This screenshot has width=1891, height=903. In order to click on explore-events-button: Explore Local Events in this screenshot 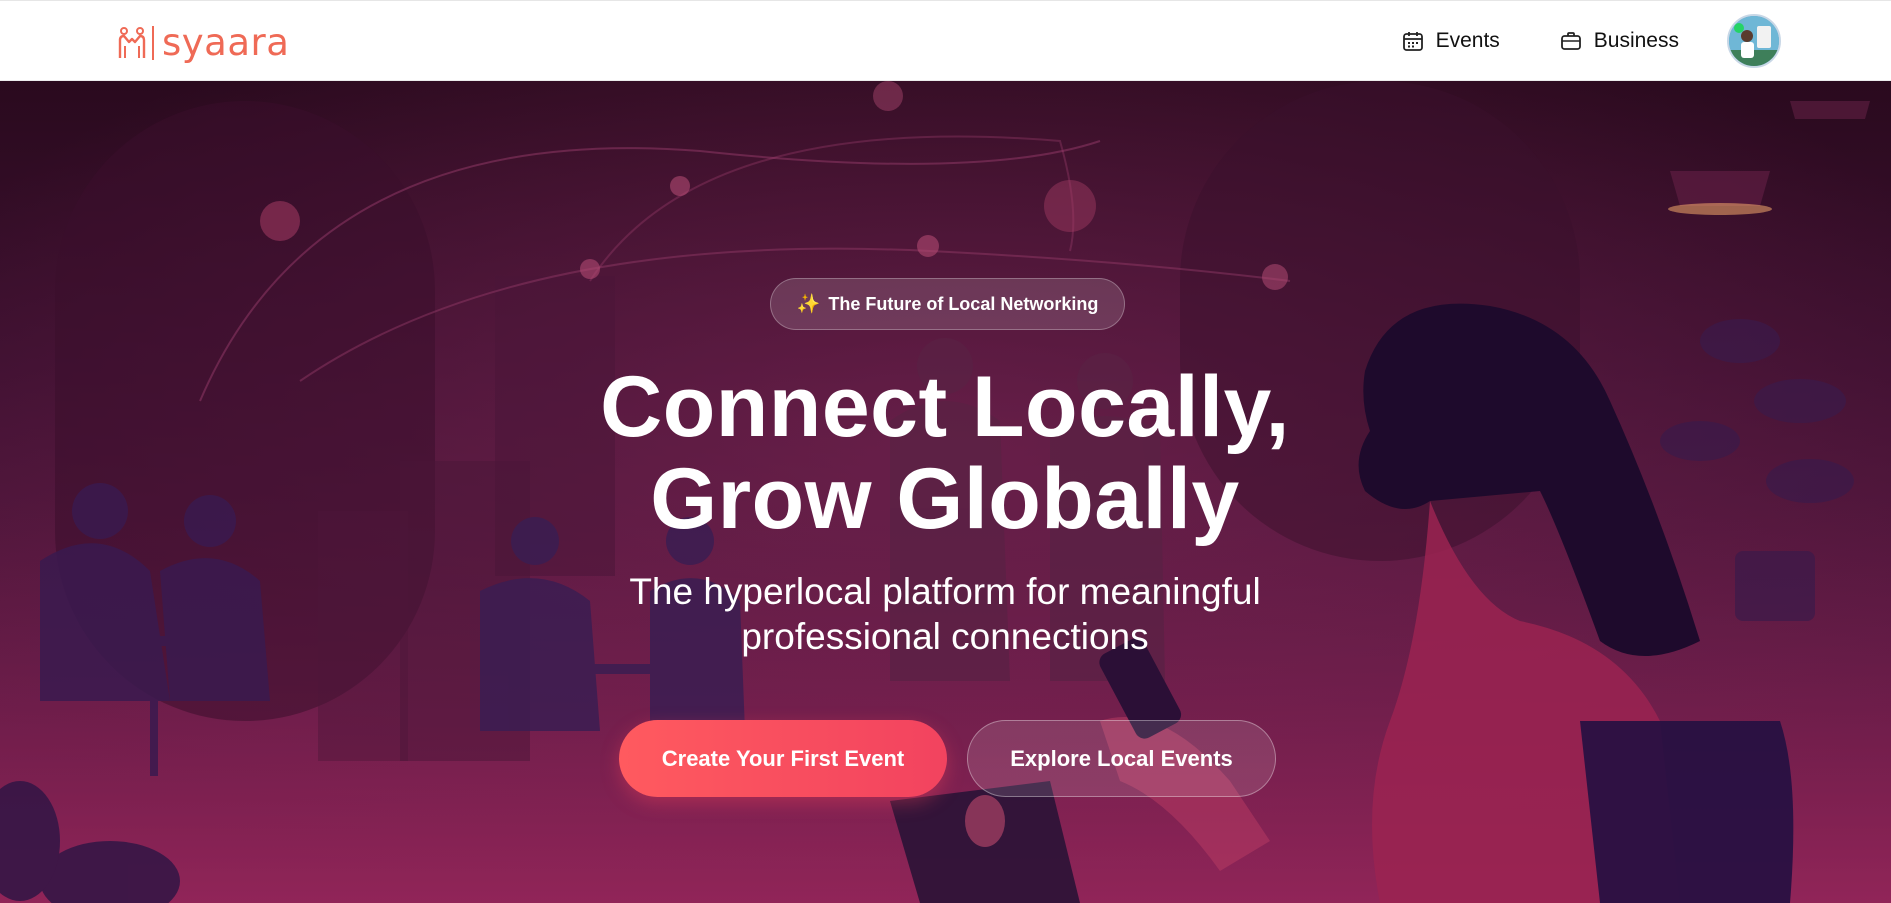, I will do `click(1121, 758)`.